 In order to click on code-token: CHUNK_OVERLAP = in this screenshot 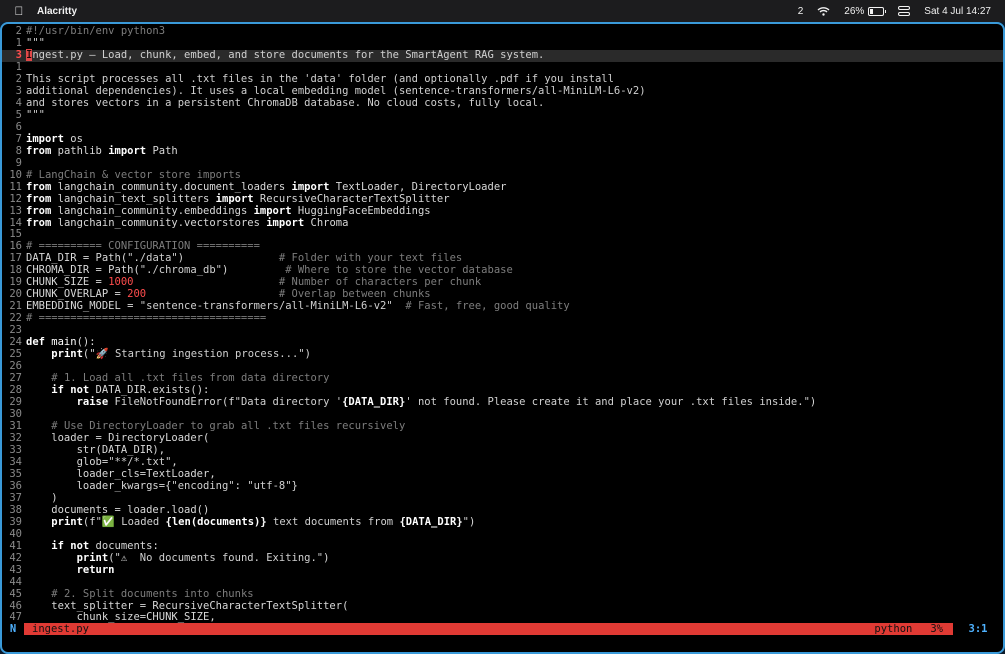, I will do `click(77, 294)`.